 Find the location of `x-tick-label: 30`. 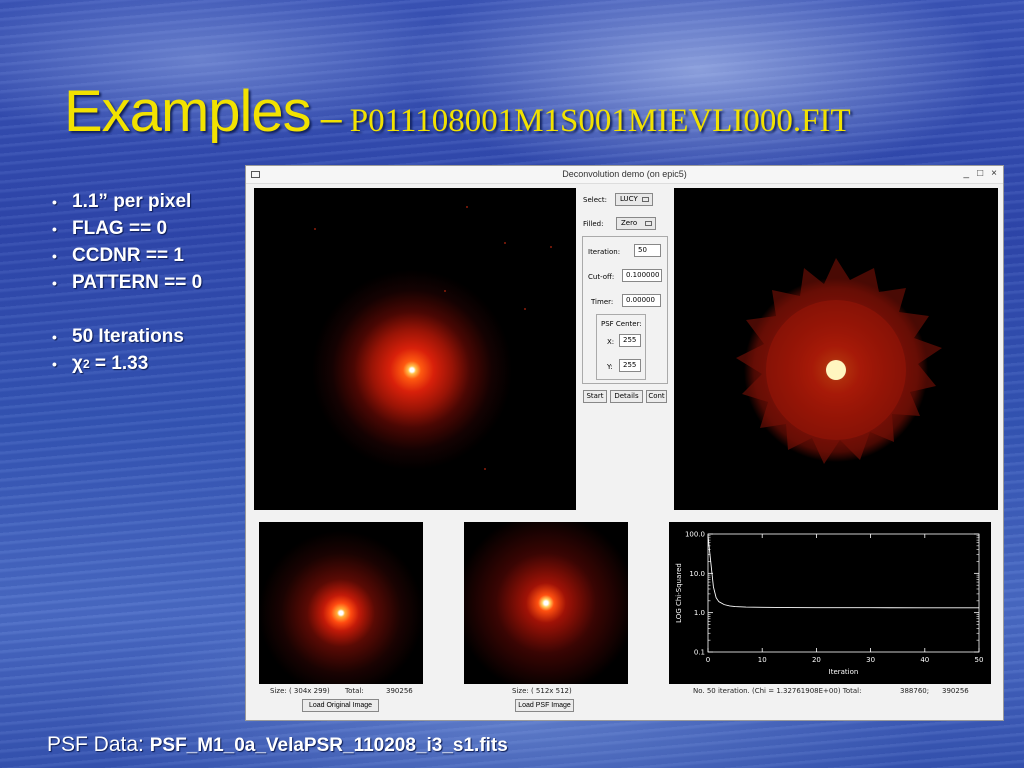

x-tick-label: 30 is located at coordinates (870, 660).